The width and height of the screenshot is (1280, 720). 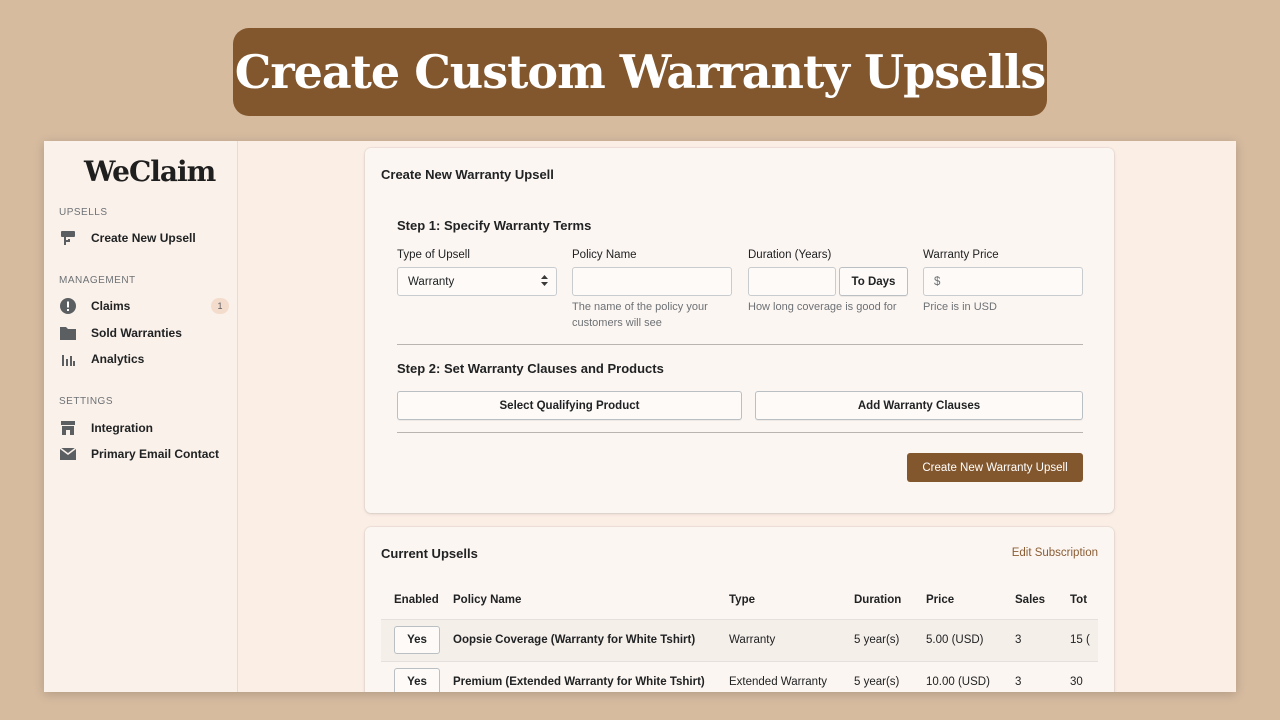 What do you see at coordinates (118, 359) in the screenshot?
I see `sidebar-item-label: Analytics` at bounding box center [118, 359].